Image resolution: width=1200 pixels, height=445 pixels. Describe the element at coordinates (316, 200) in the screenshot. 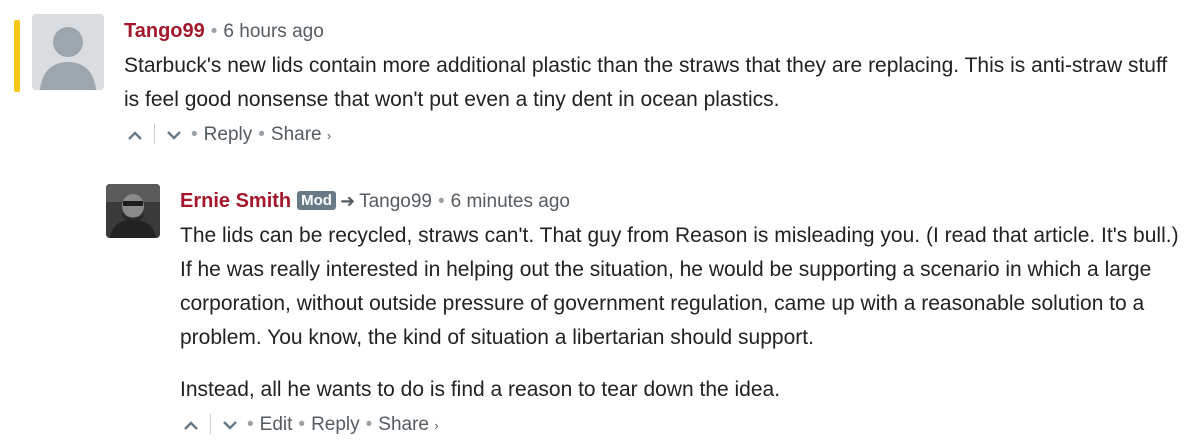

I see `mod-badge: Mod` at that location.